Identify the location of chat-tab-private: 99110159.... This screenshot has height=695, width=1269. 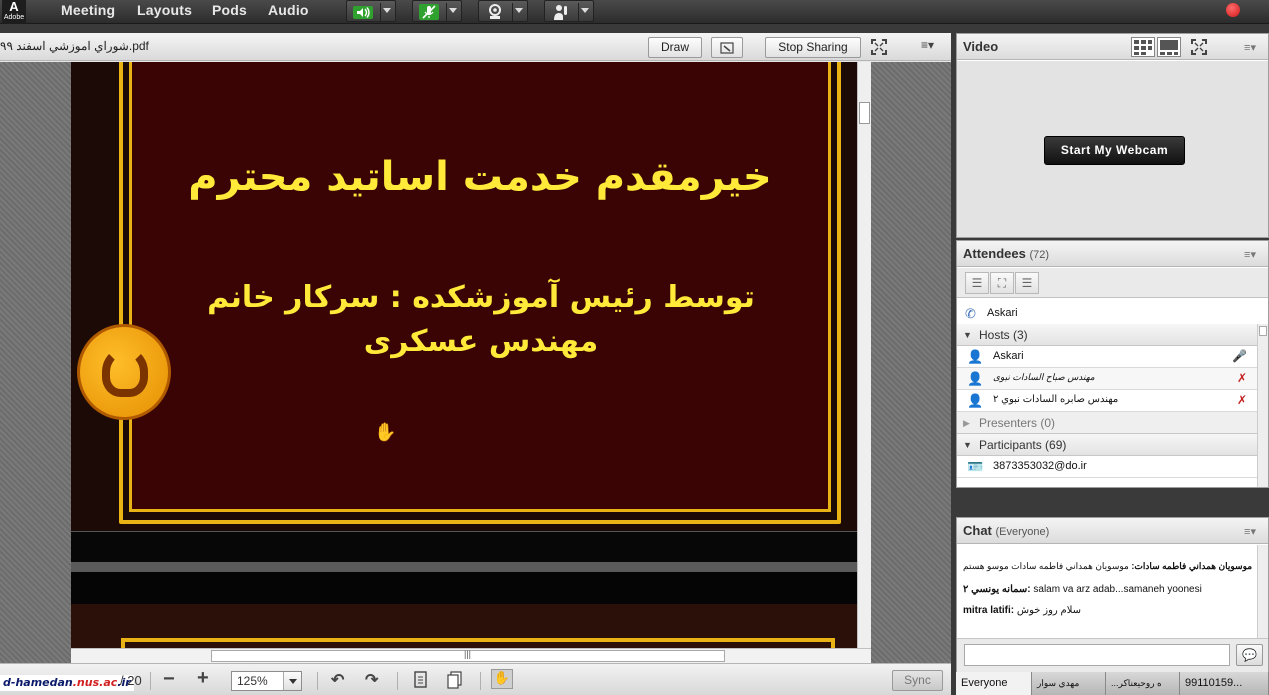
(1224, 683).